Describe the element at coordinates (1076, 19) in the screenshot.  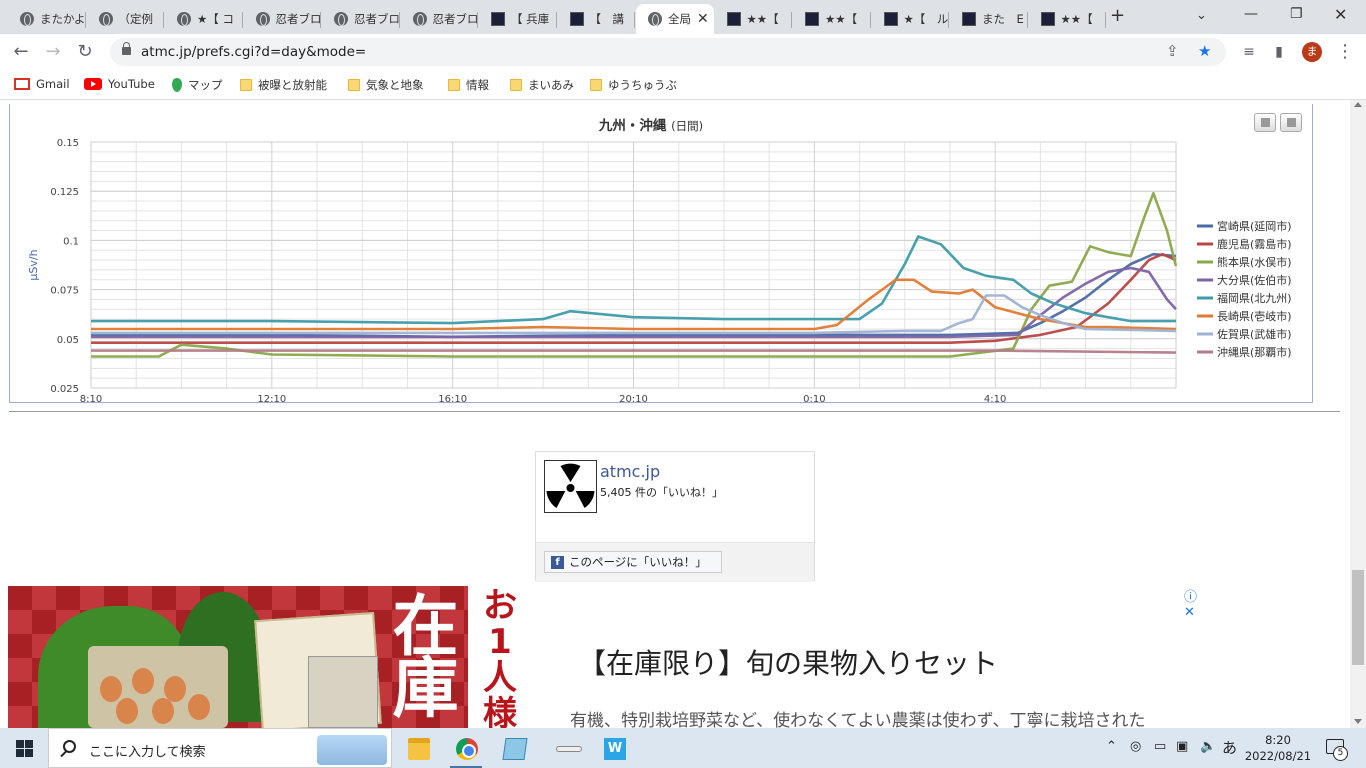
I see `tab-title: ★★【` at that location.